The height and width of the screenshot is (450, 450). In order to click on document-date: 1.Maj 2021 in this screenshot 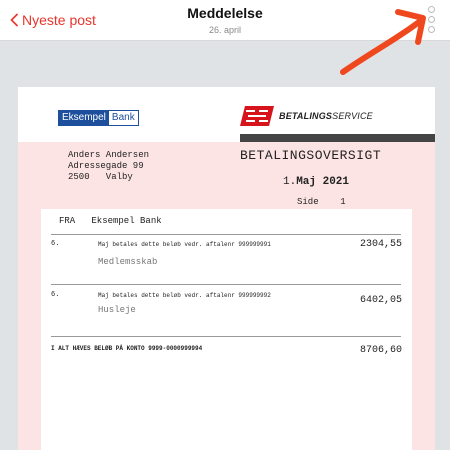, I will do `click(316, 182)`.